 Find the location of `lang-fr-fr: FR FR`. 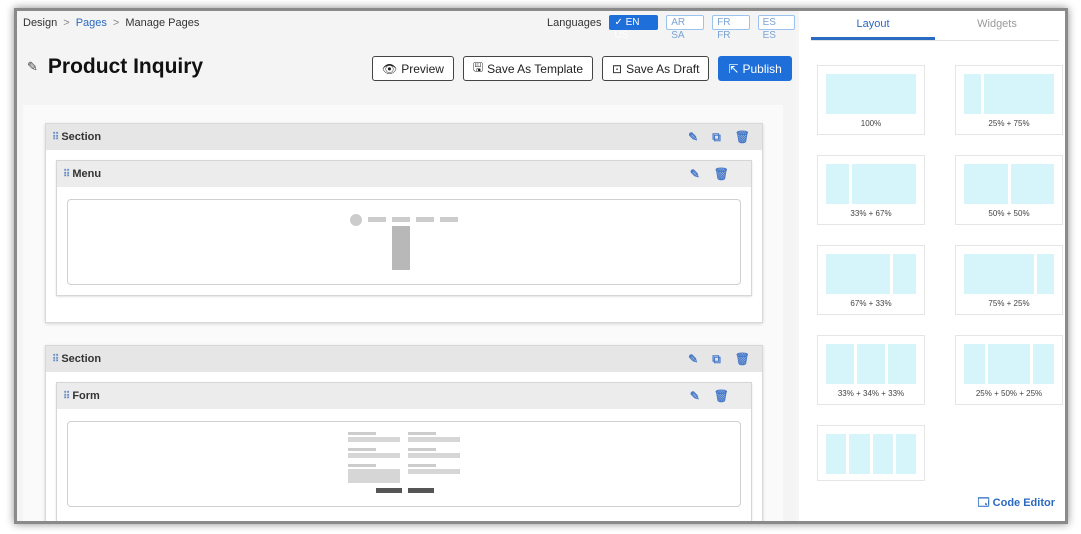

lang-fr-fr: FR FR is located at coordinates (731, 28).